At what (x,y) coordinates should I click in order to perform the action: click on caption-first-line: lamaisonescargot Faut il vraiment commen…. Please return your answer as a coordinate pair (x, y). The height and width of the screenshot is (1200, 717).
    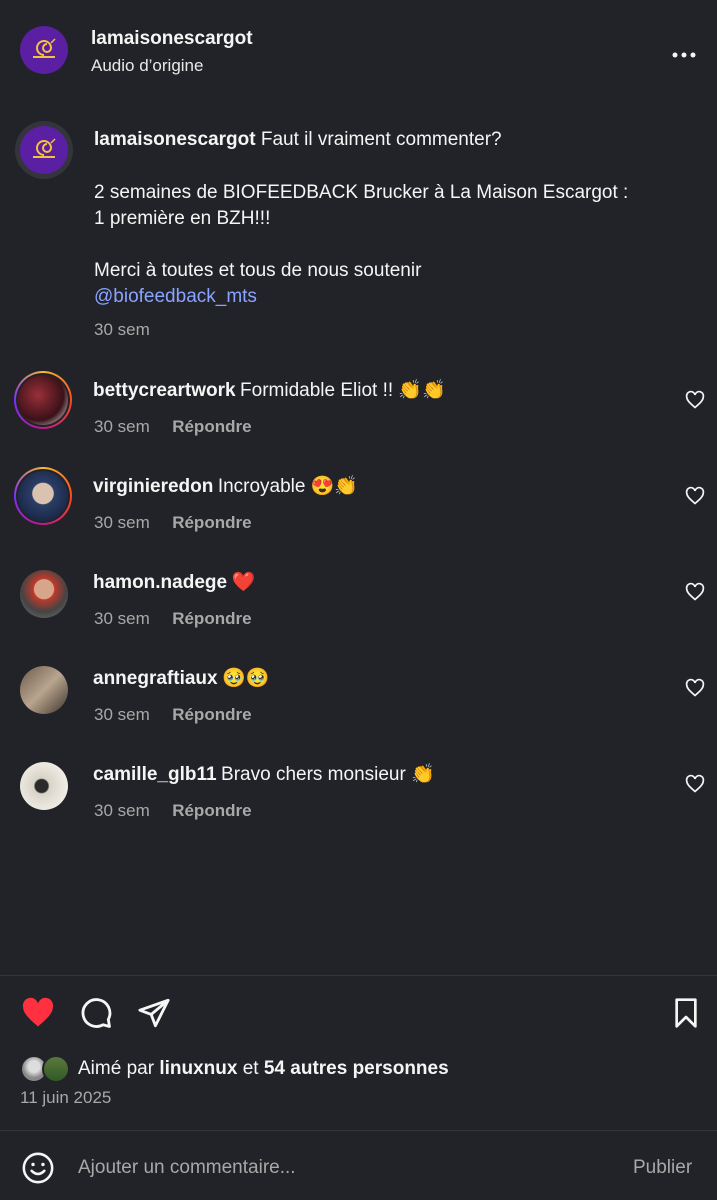
    Looking at the image, I should click on (394, 140).